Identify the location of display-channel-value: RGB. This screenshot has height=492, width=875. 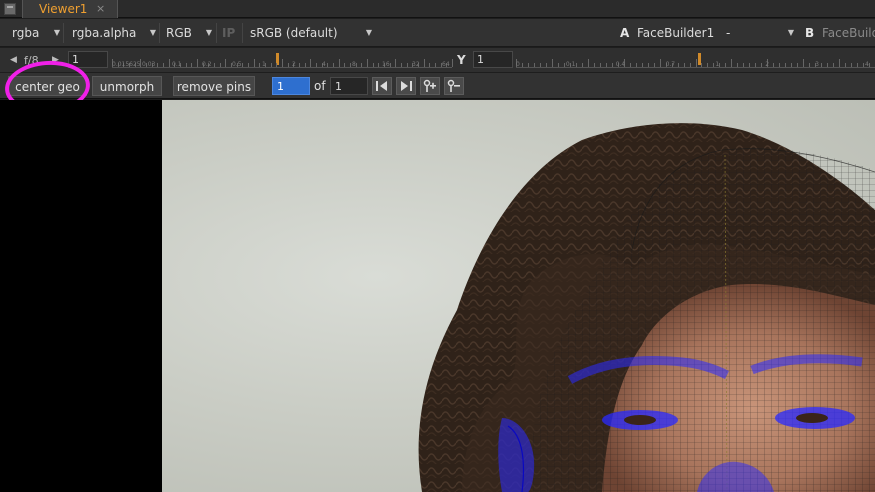
(179, 33).